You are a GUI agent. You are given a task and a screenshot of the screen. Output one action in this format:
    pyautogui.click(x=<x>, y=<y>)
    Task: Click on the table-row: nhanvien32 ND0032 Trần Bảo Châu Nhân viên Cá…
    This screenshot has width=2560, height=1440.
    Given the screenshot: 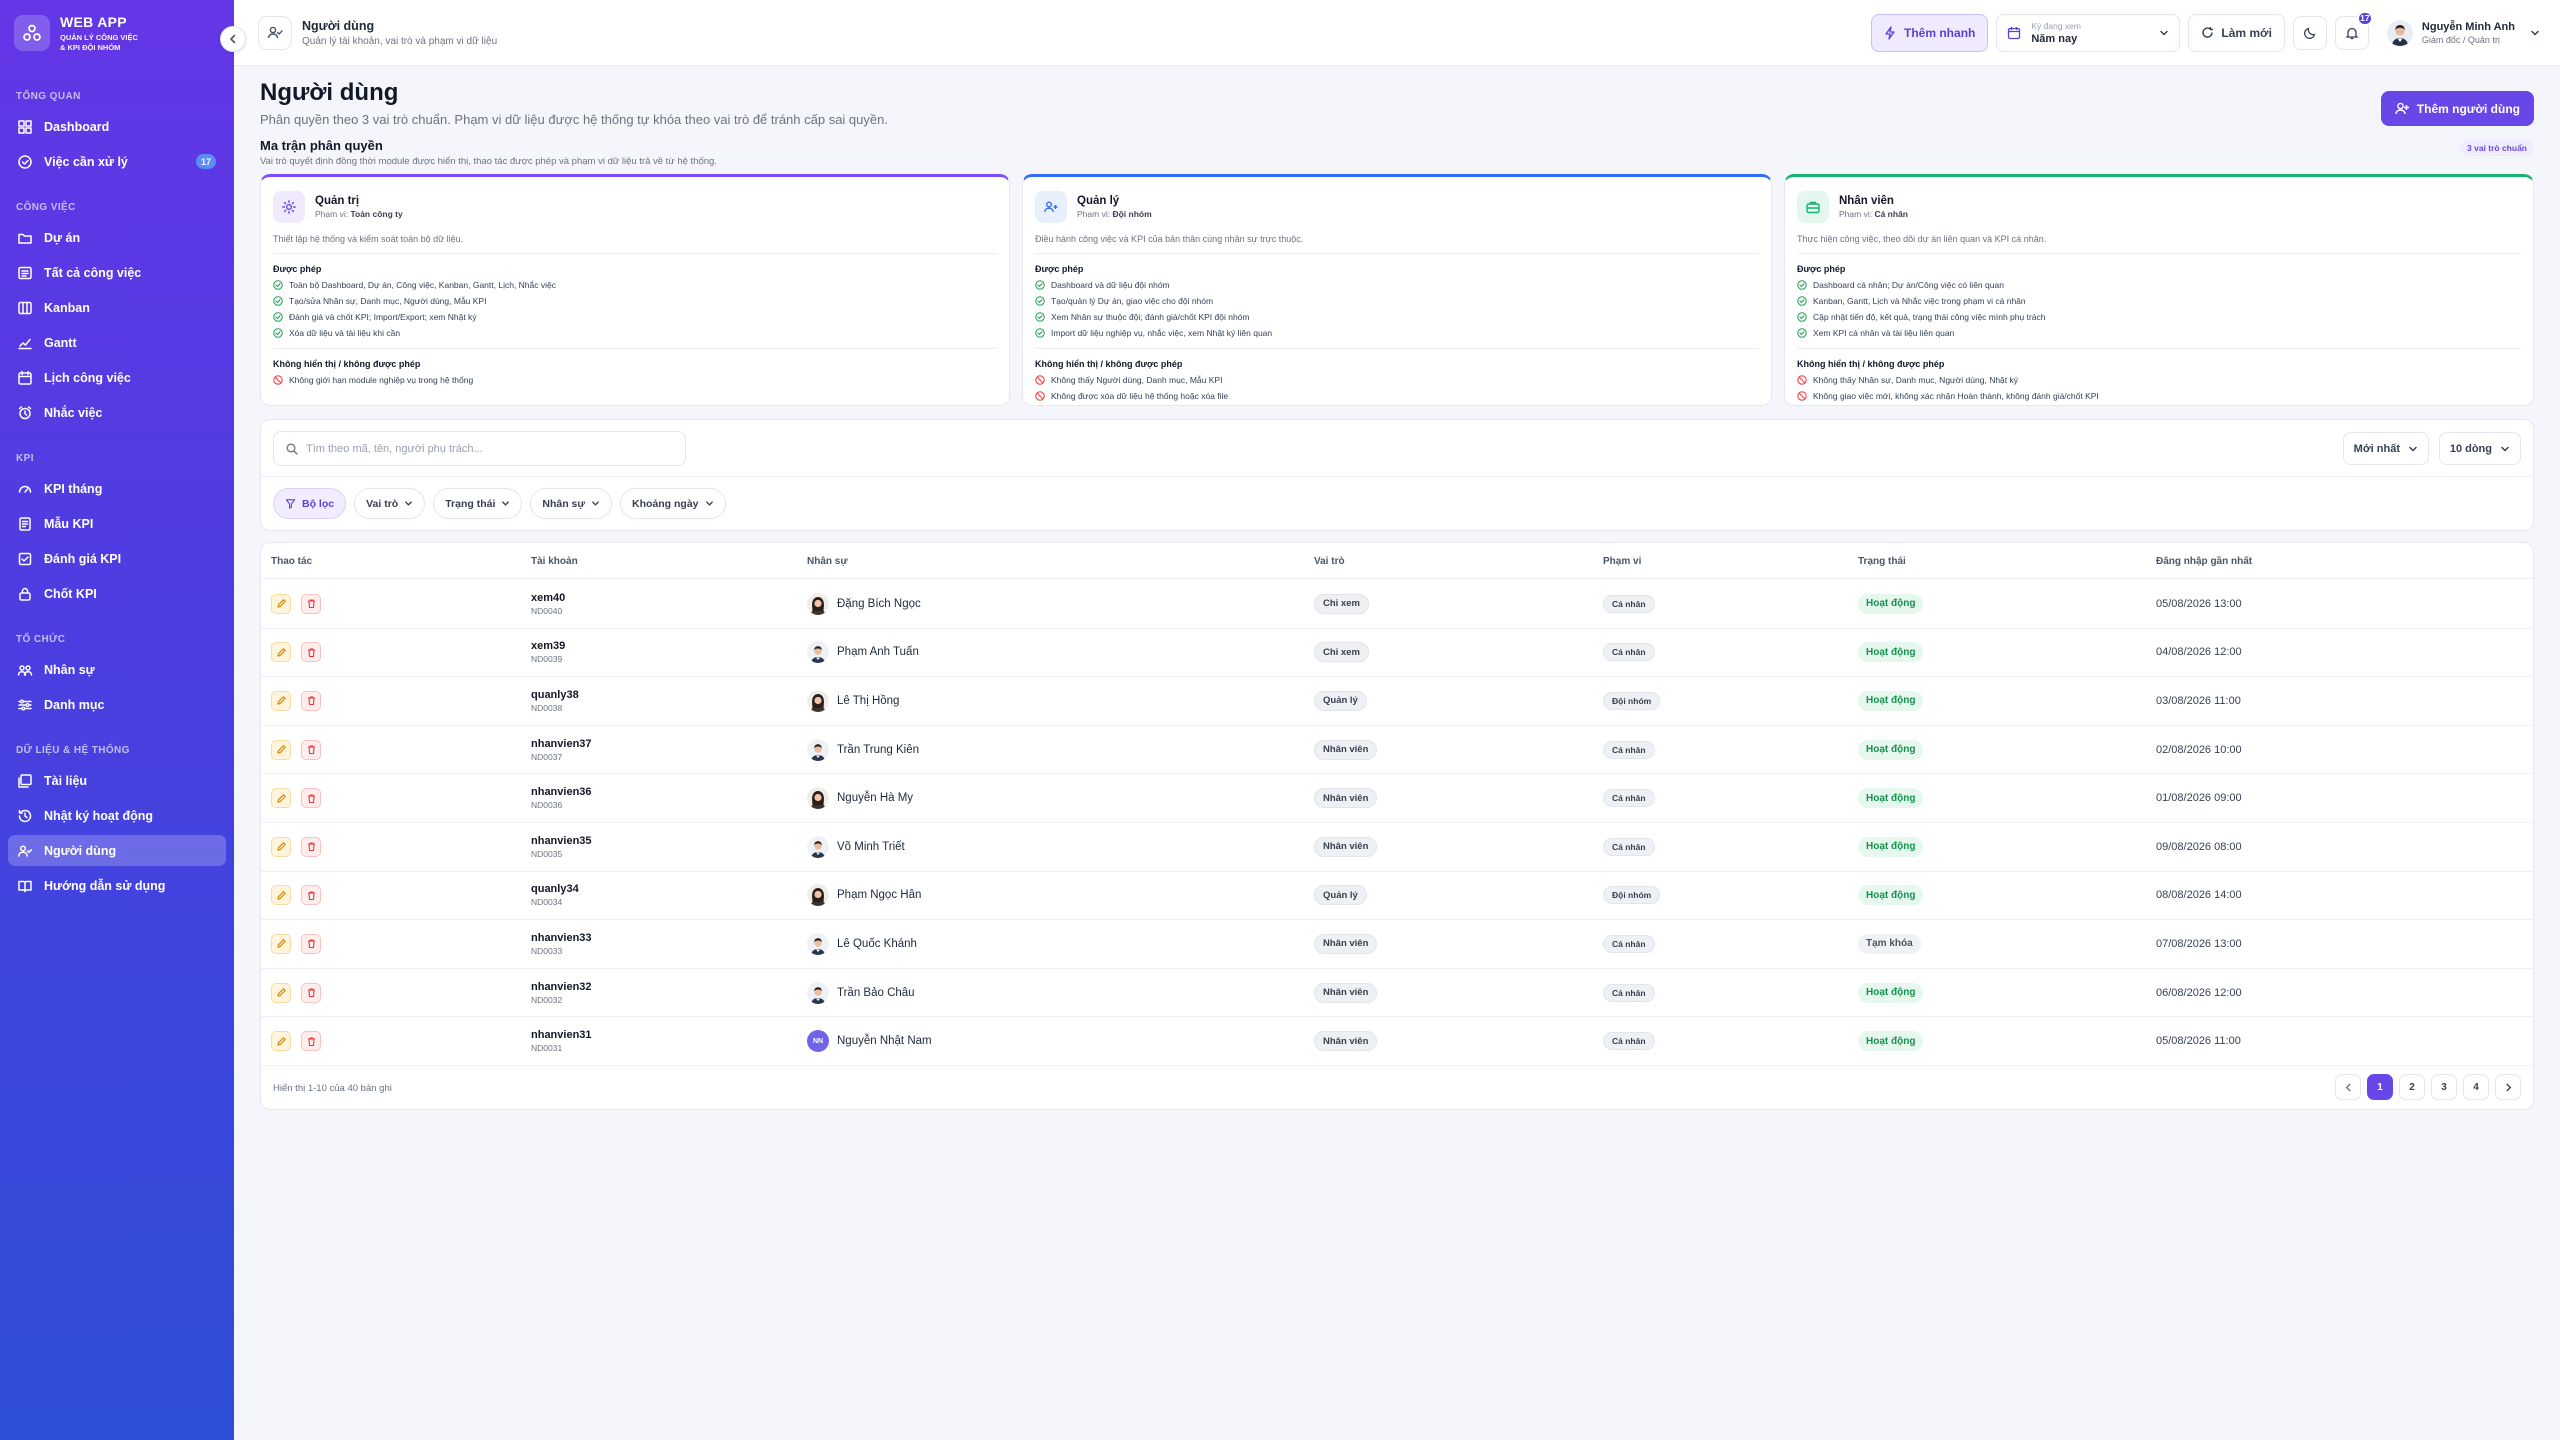 What is the action you would take?
    pyautogui.click(x=1397, y=993)
    